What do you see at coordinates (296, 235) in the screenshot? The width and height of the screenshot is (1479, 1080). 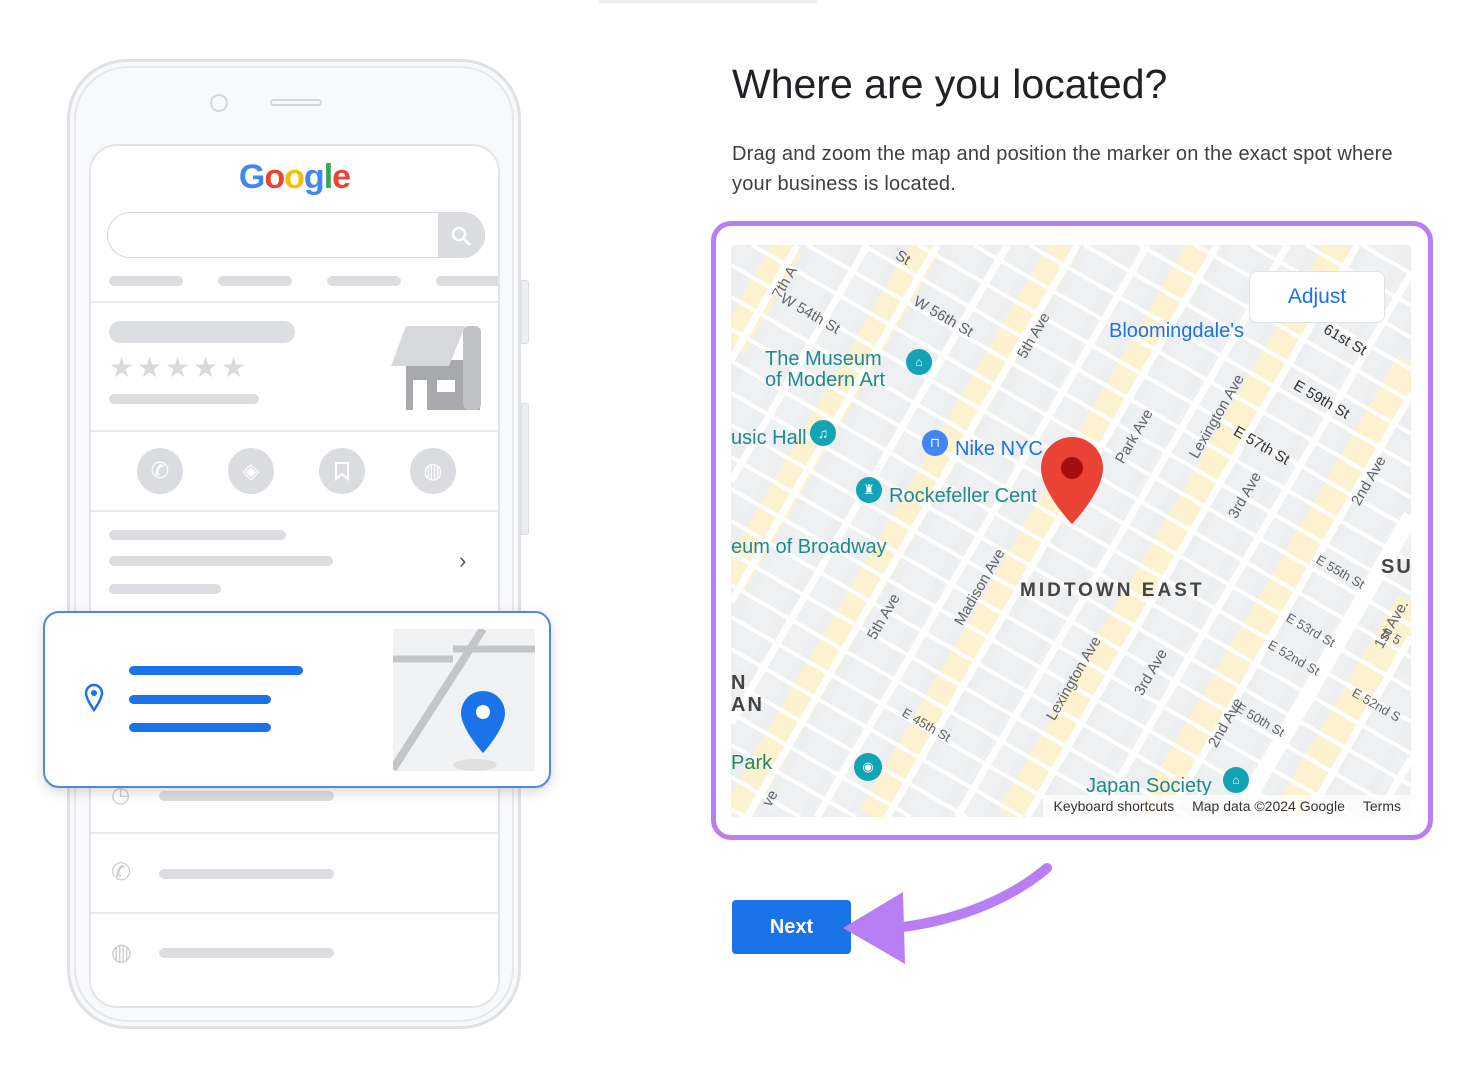 I see `search-box` at bounding box center [296, 235].